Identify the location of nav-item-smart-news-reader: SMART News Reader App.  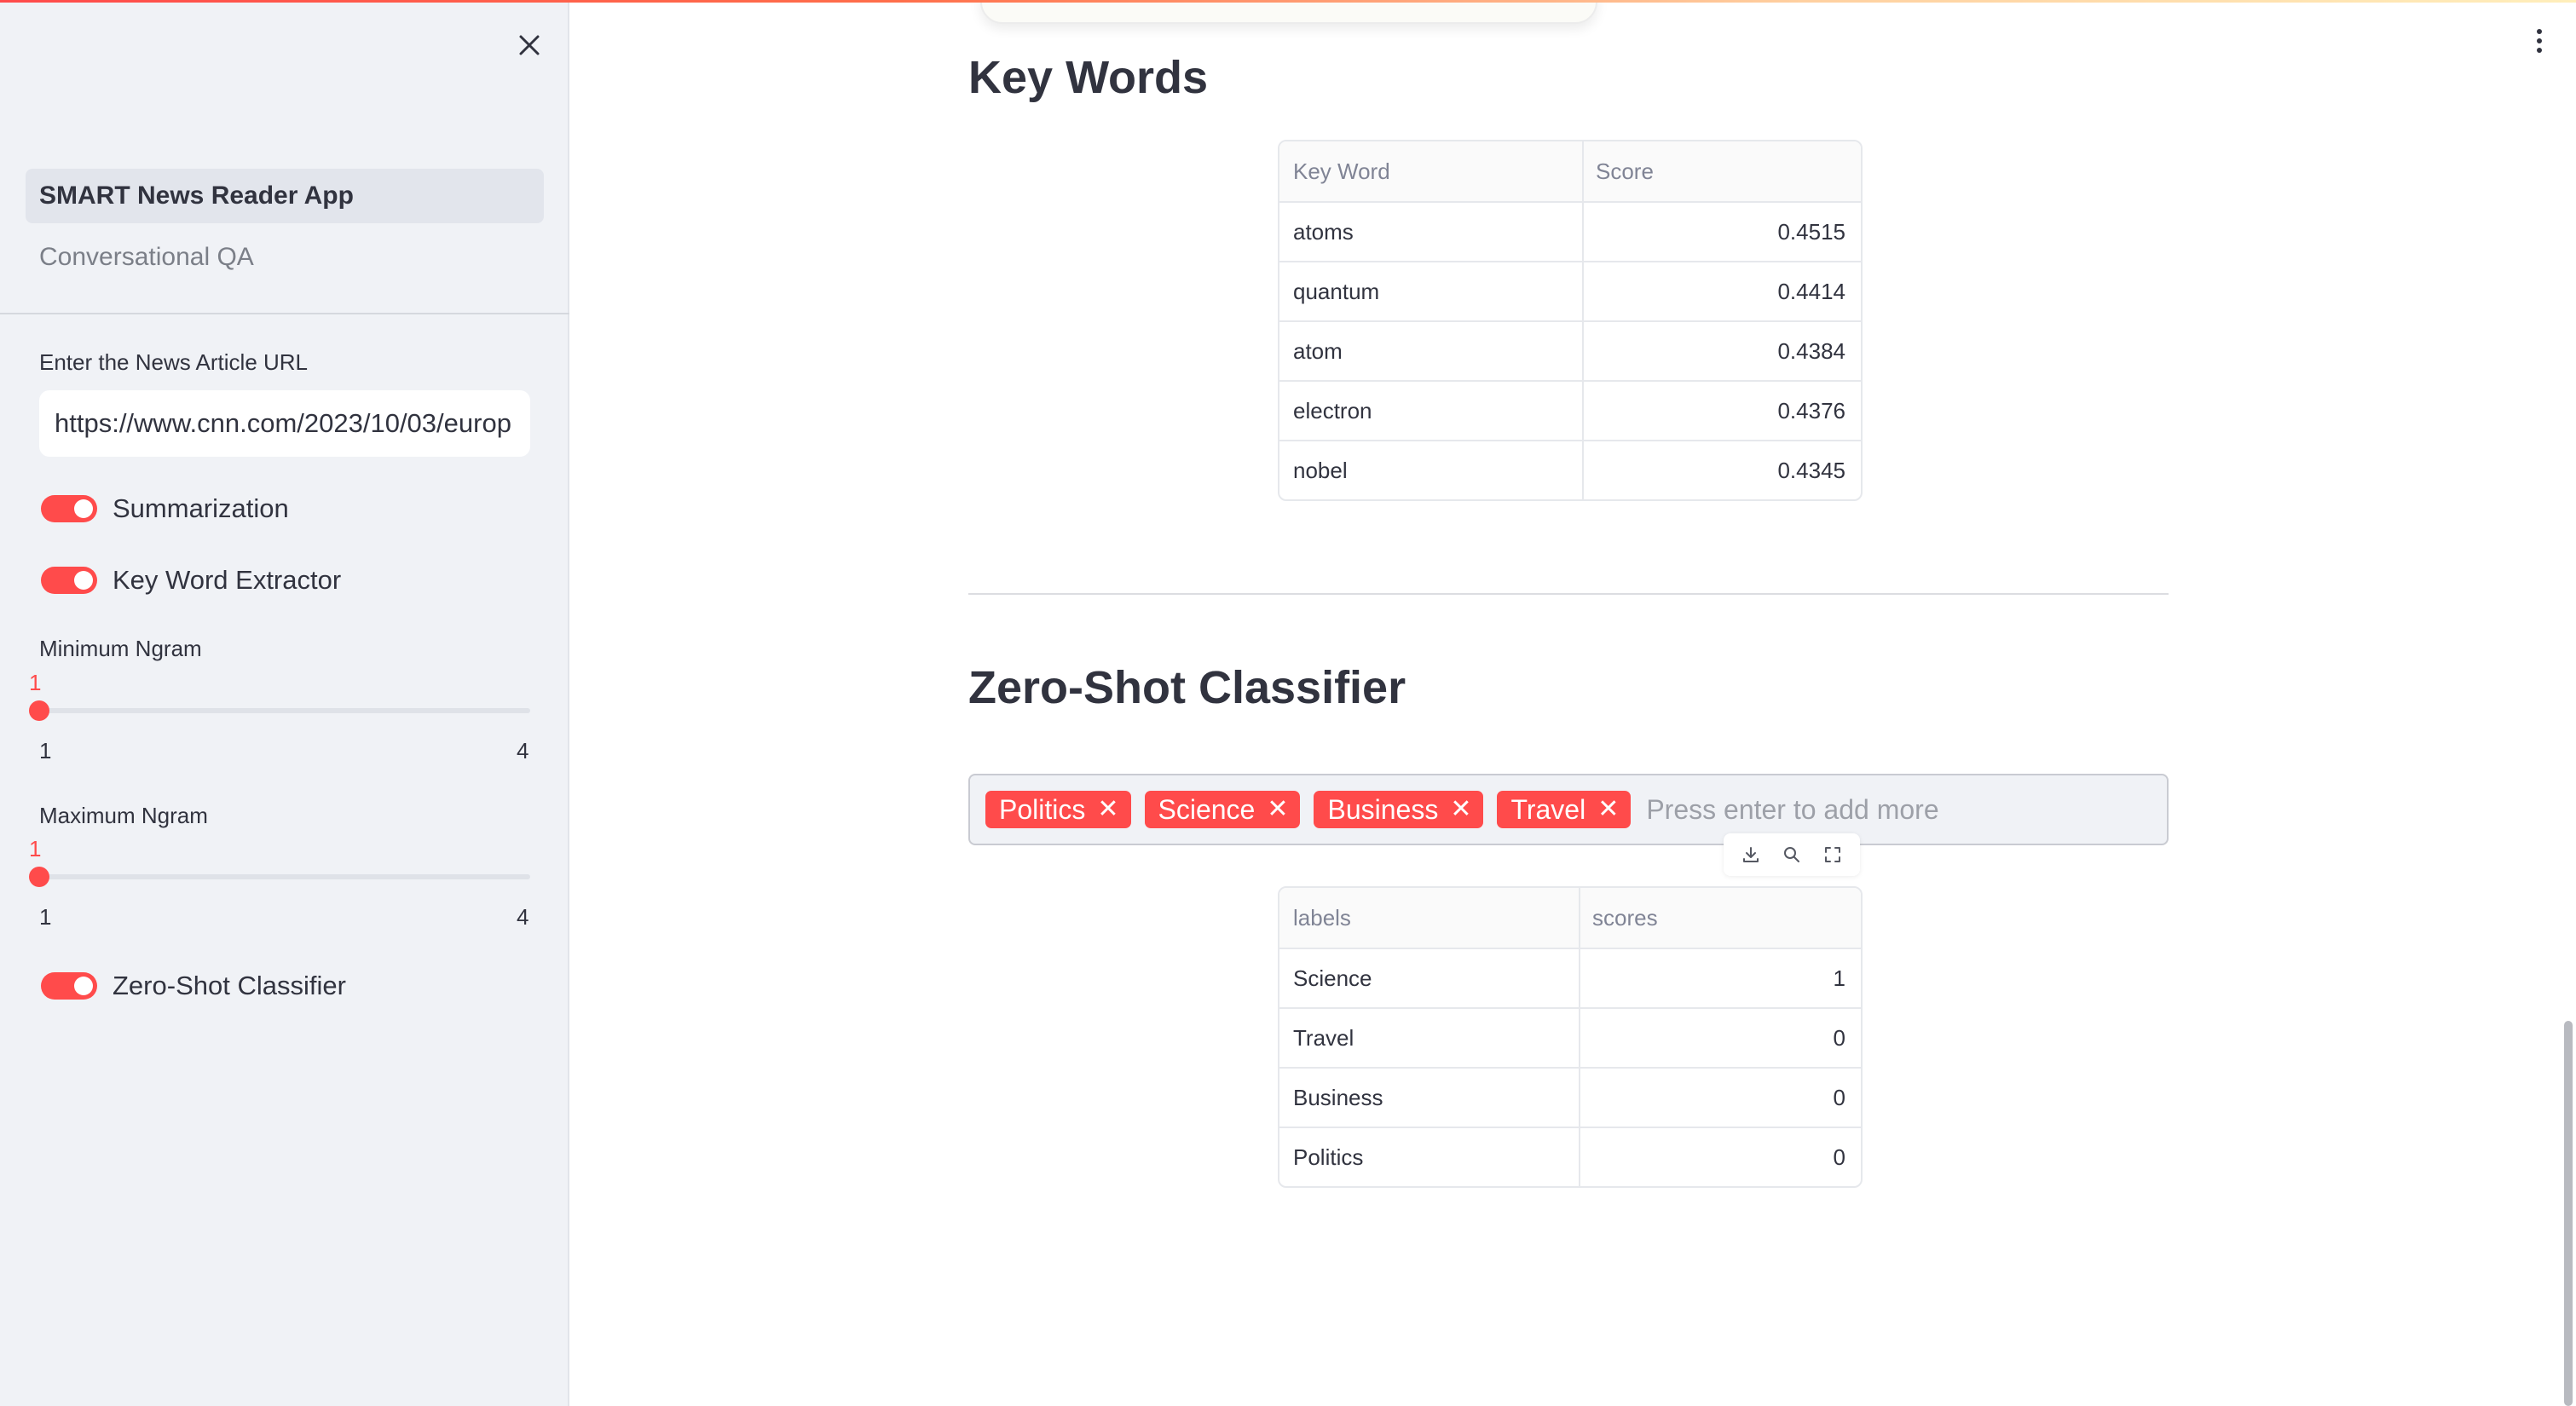
(285, 196).